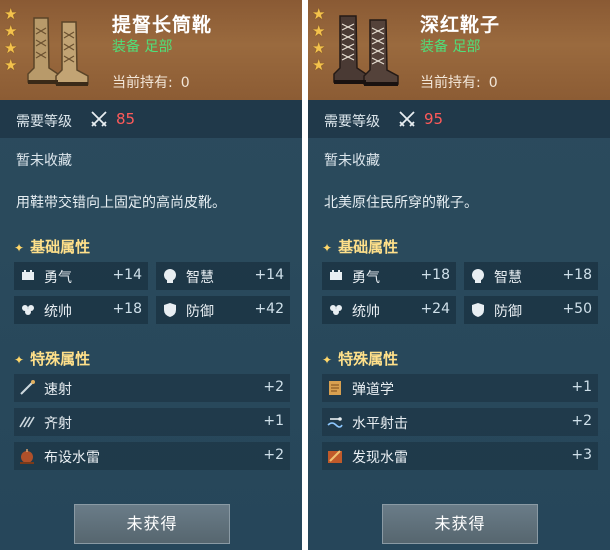  What do you see at coordinates (58, 424) in the screenshot?
I see `special-stat-name: 齐射` at bounding box center [58, 424].